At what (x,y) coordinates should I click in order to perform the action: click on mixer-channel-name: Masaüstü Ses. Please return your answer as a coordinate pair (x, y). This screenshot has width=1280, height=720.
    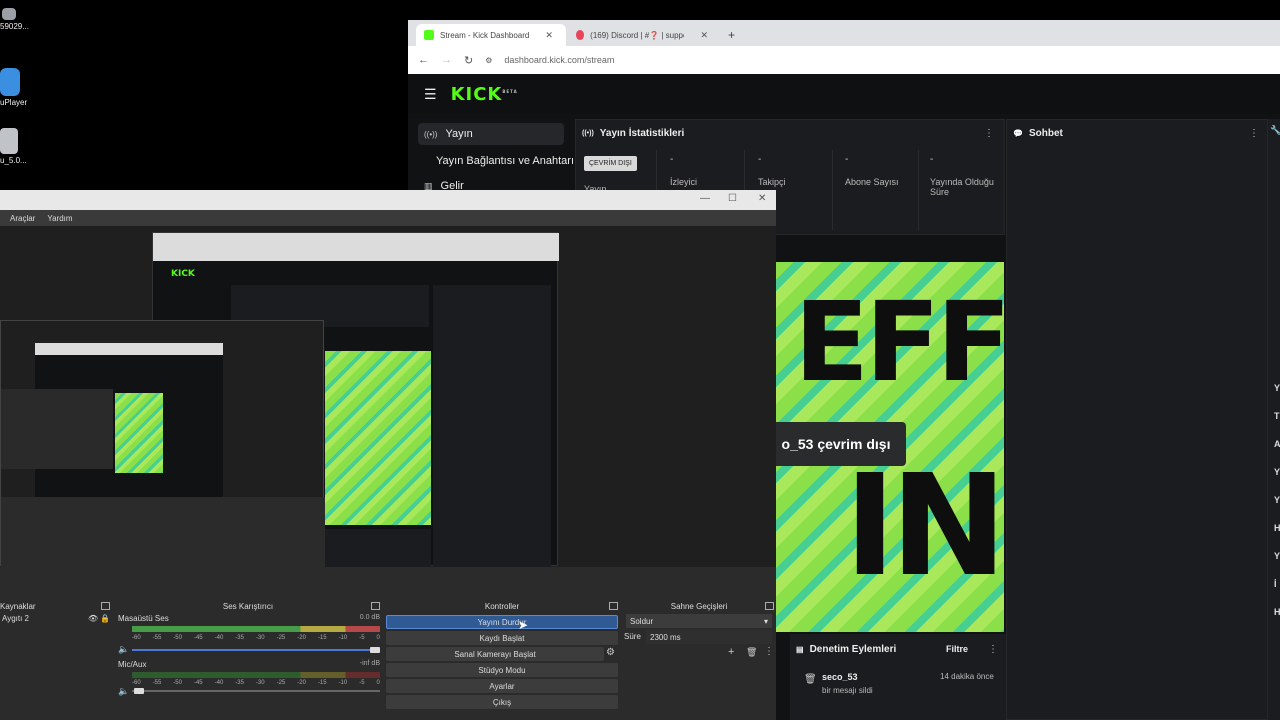
    Looking at the image, I should click on (143, 618).